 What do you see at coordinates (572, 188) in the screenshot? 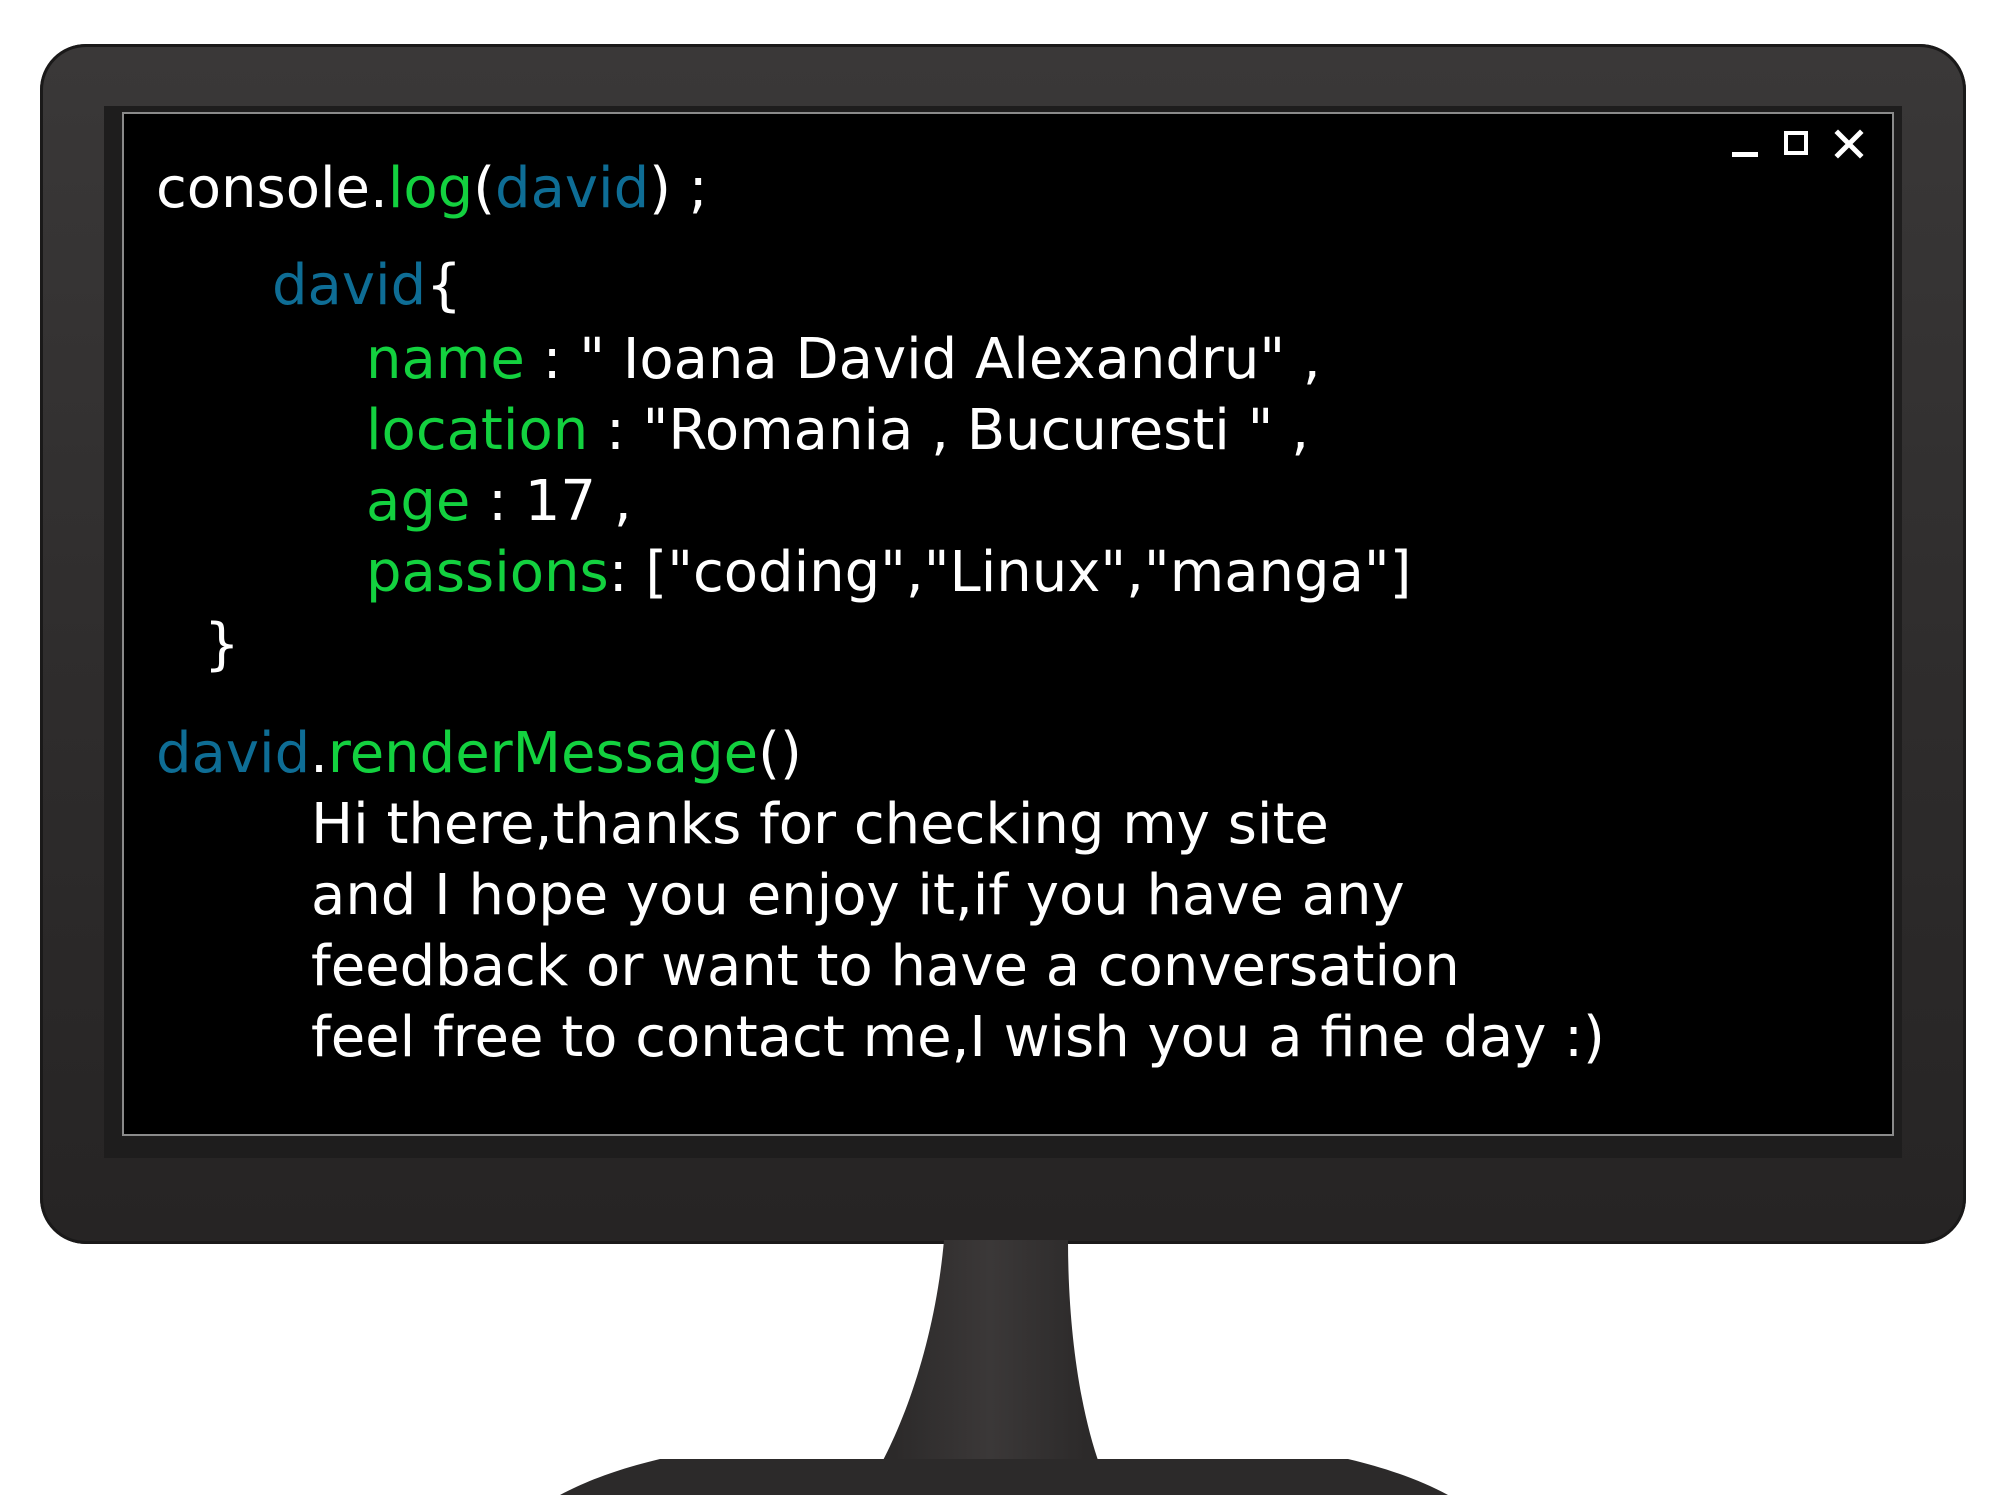
I see `david-arg: david` at bounding box center [572, 188].